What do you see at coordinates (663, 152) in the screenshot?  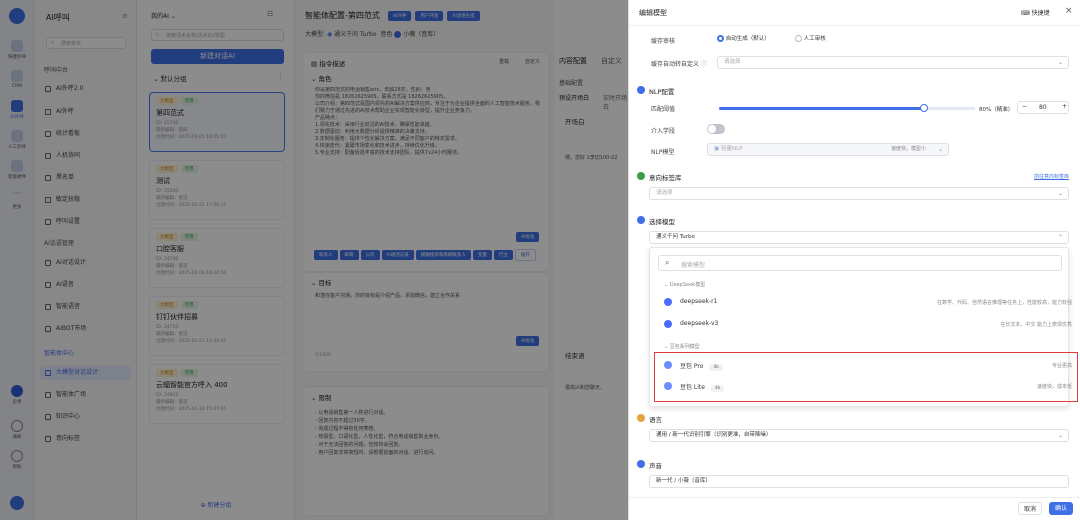 I see `nlp-model-label: NLP模型` at bounding box center [663, 152].